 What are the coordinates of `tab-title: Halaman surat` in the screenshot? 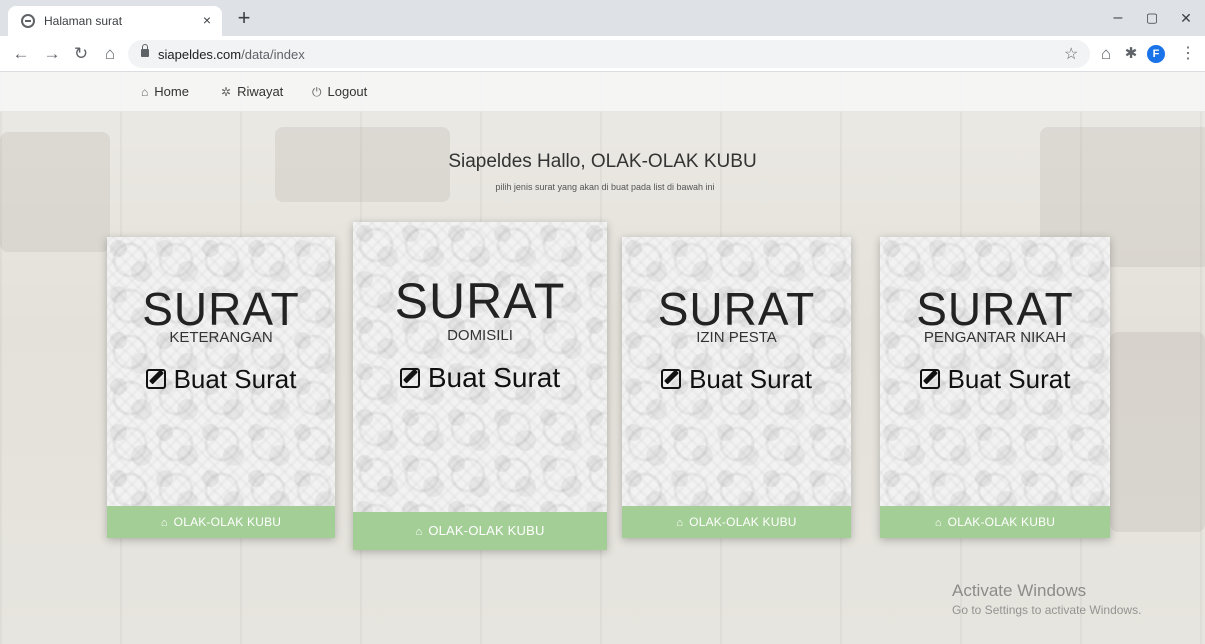 It's located at (83, 21).